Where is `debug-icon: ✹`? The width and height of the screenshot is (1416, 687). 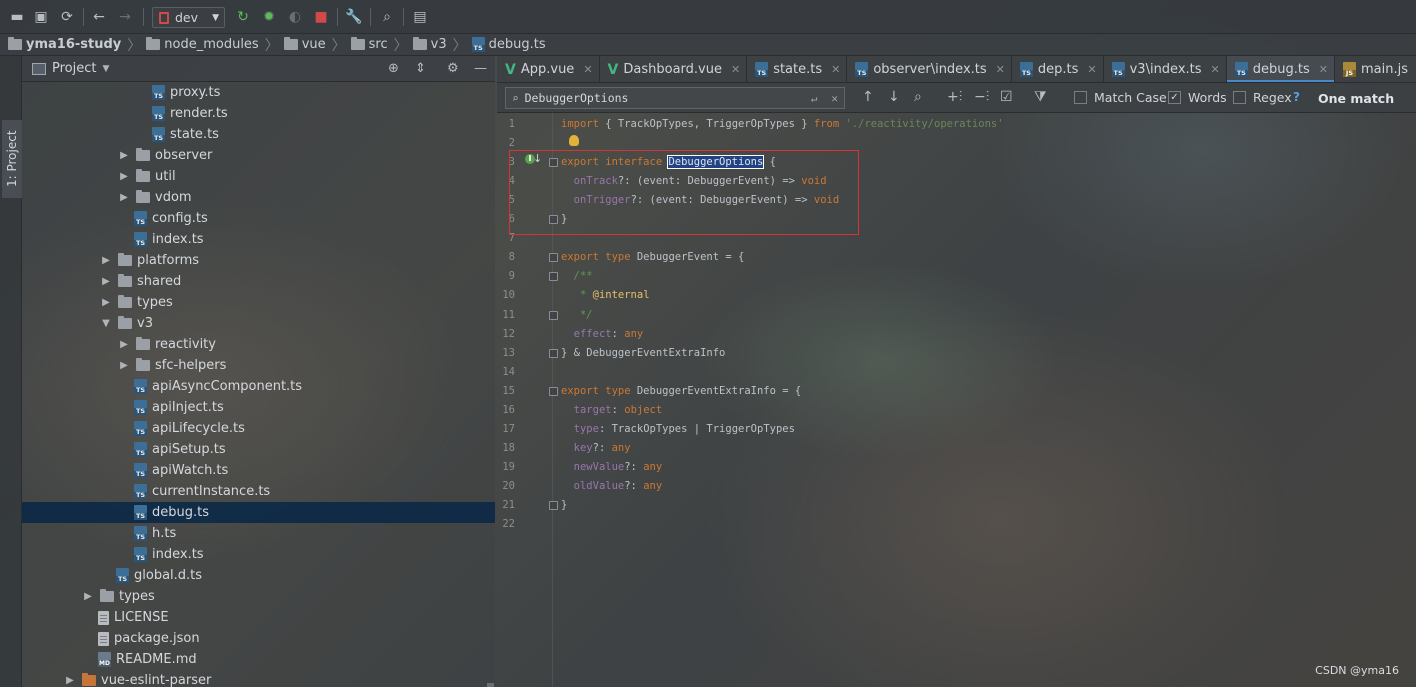
debug-icon: ✹ is located at coordinates (269, 17).